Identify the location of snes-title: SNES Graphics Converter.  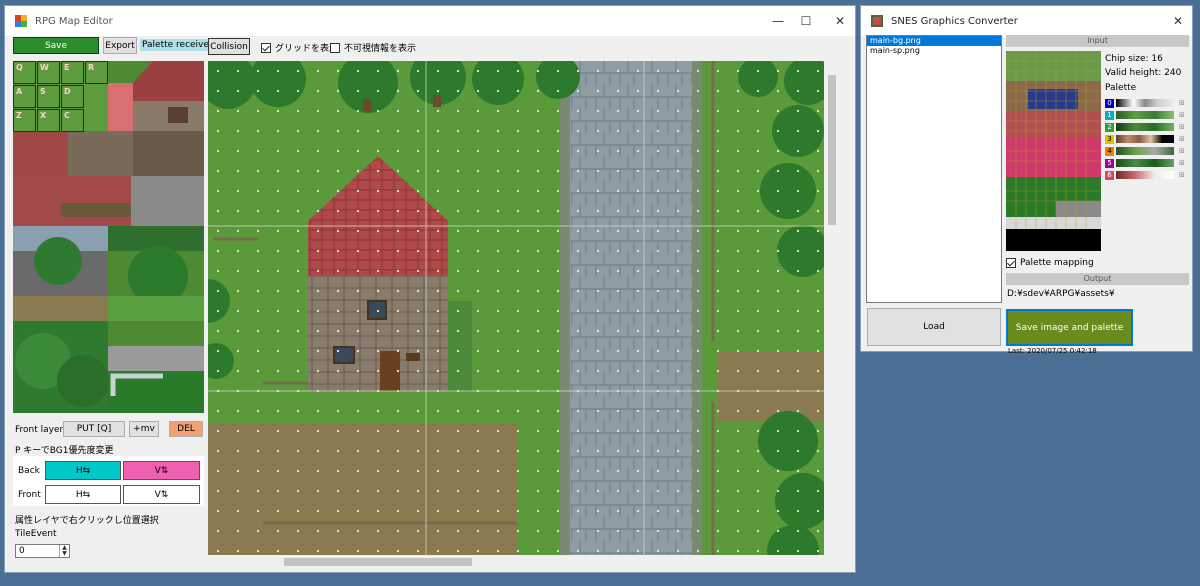
(954, 21).